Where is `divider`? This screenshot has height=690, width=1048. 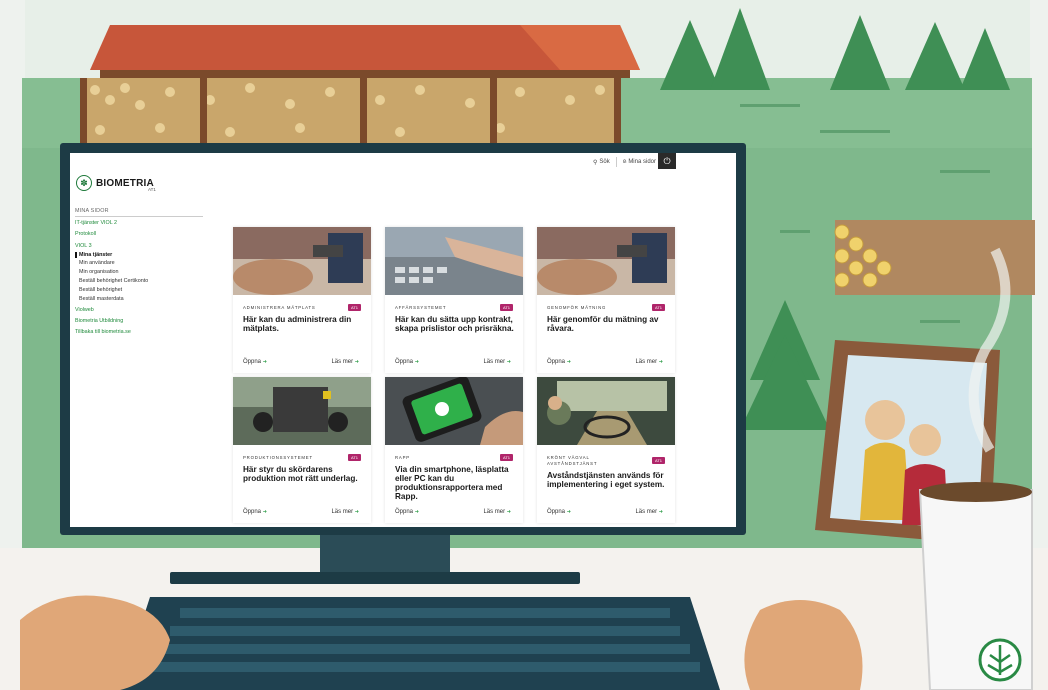
divider is located at coordinates (616, 162).